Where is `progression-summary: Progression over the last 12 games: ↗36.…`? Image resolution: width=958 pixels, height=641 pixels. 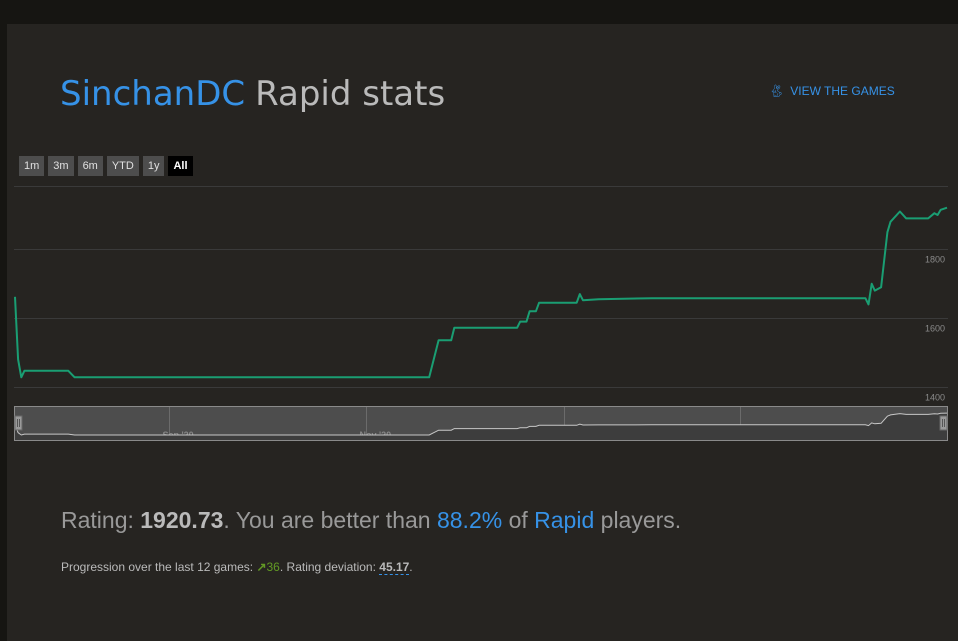
progression-summary: Progression over the last 12 games: ↗36.… is located at coordinates (237, 567).